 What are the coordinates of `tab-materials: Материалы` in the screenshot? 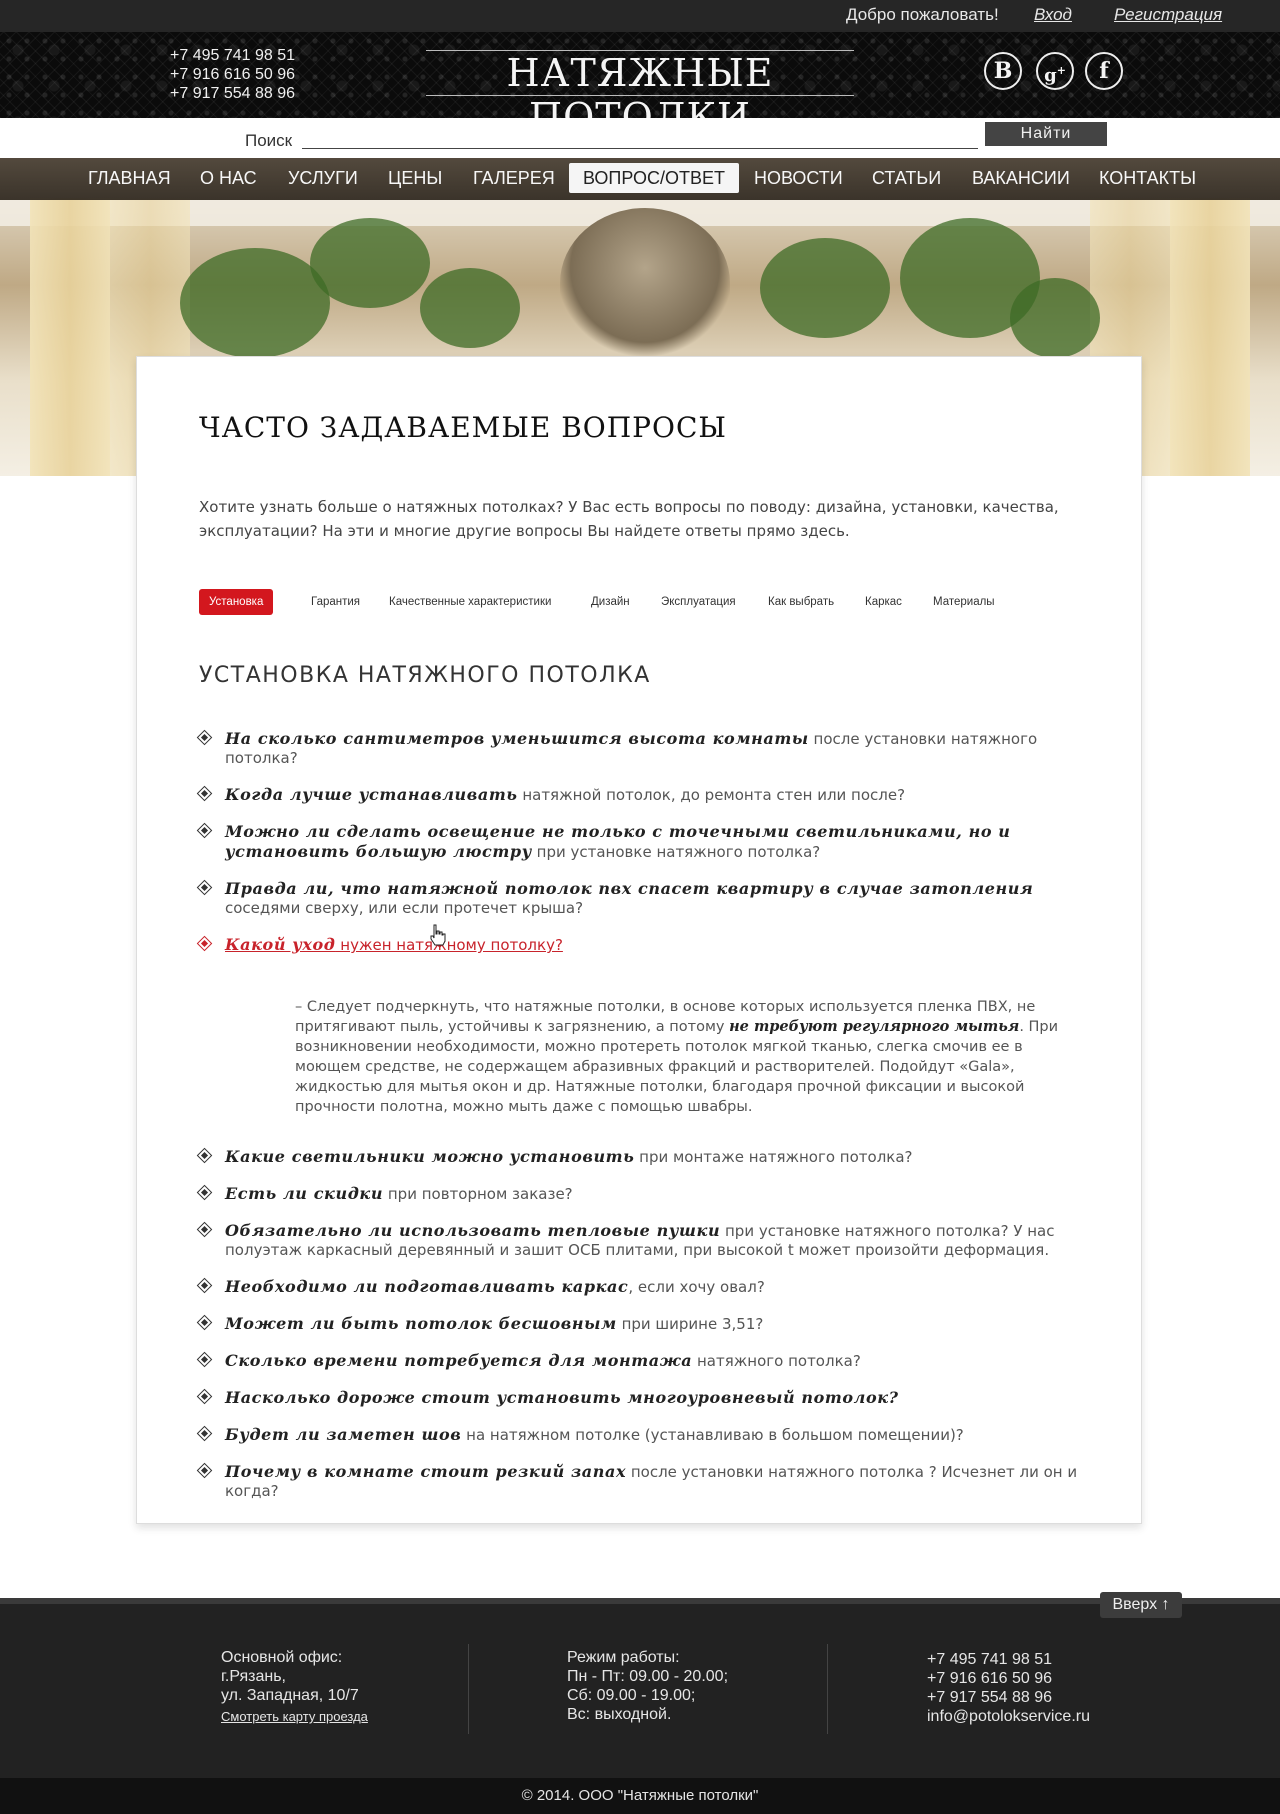 It's located at (964, 602).